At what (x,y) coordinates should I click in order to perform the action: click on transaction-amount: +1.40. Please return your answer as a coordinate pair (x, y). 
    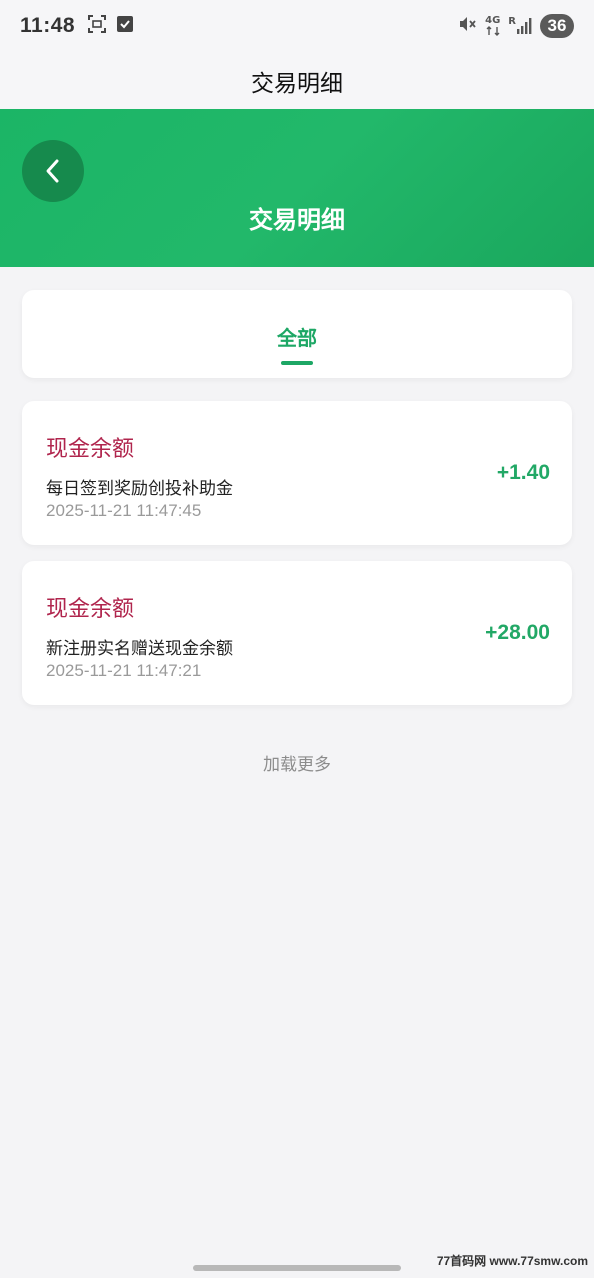
    Looking at the image, I should click on (523, 472).